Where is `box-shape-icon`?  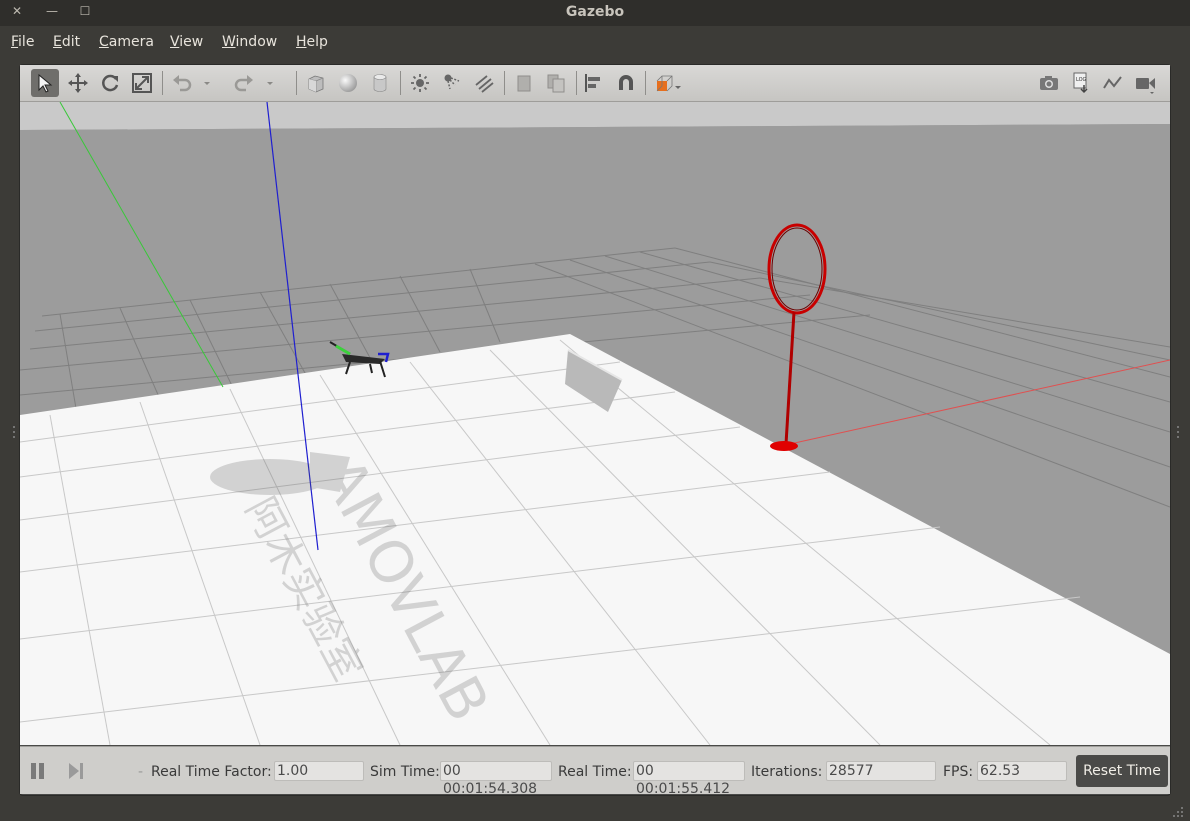
box-shape-icon is located at coordinates (316, 83).